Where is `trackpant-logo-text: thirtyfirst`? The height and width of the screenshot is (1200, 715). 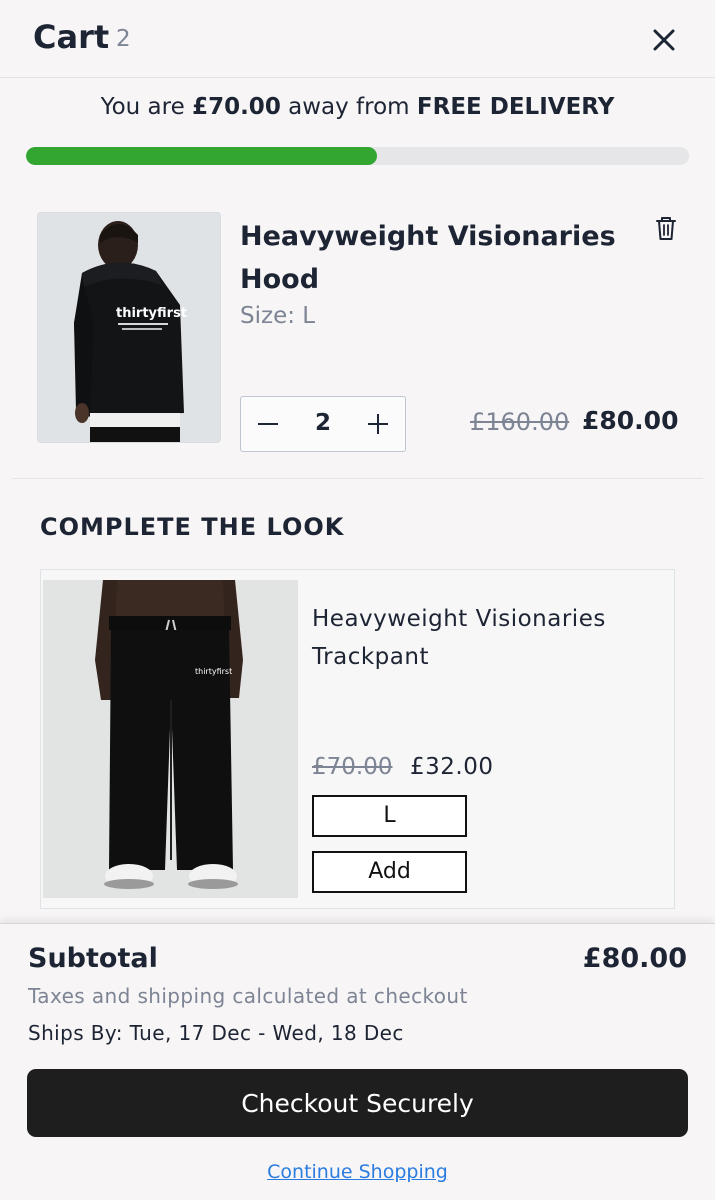 trackpant-logo-text: thirtyfirst is located at coordinates (213, 671).